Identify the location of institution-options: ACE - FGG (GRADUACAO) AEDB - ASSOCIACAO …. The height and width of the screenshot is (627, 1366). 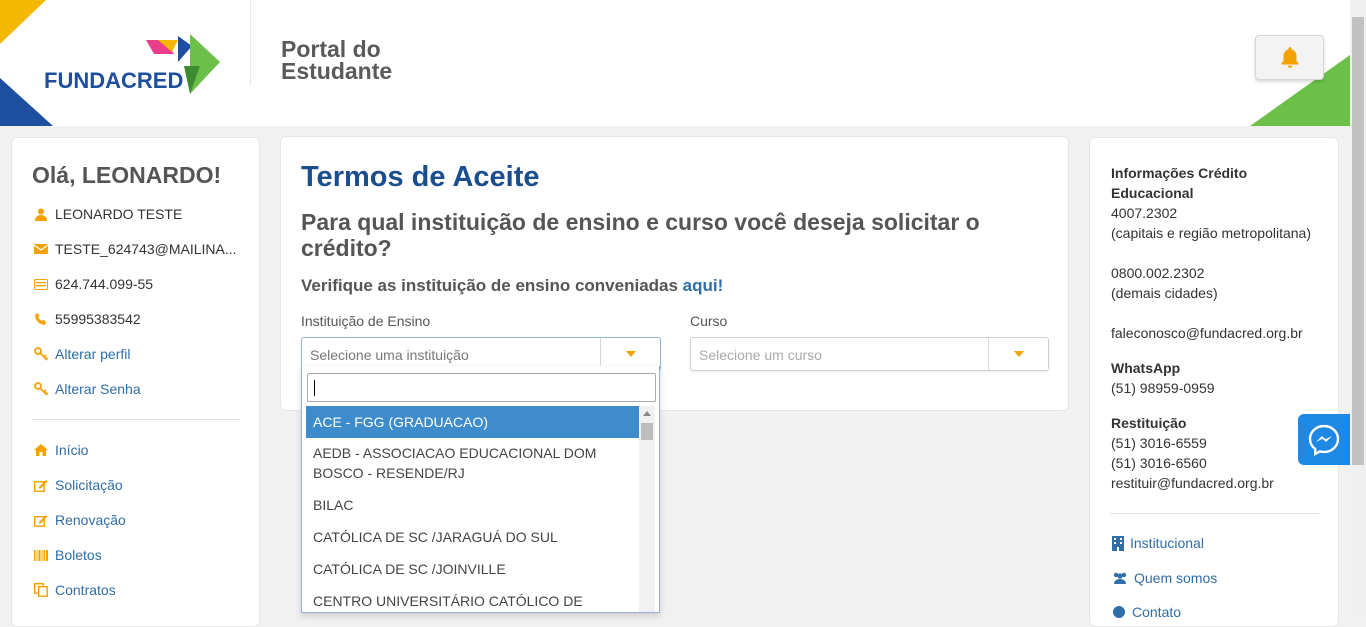
(472, 509).